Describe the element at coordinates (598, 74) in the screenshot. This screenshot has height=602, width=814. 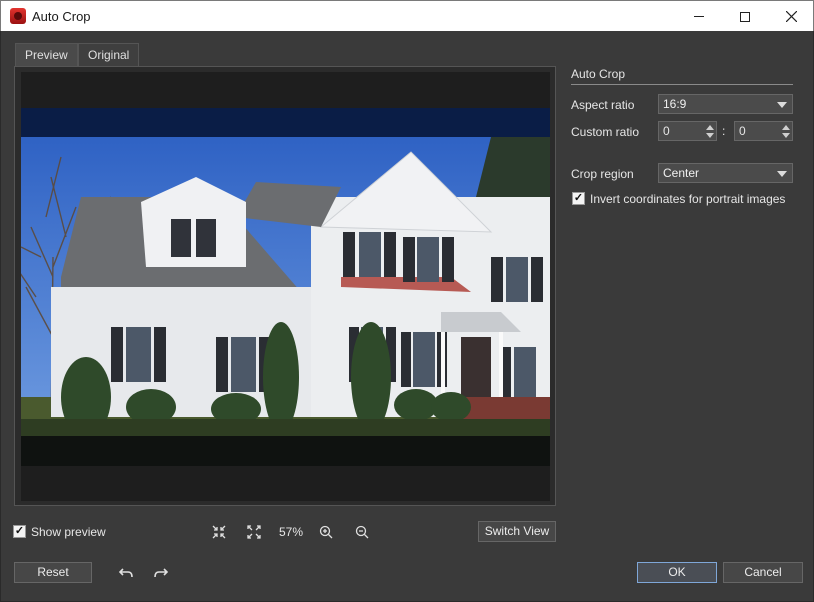
I see `section-title: Auto Crop` at that location.